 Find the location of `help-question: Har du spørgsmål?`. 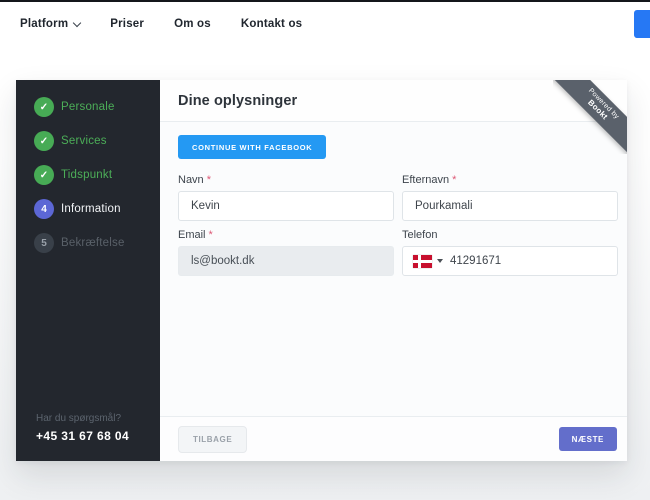

help-question: Har du spørgsmål? is located at coordinates (79, 418).